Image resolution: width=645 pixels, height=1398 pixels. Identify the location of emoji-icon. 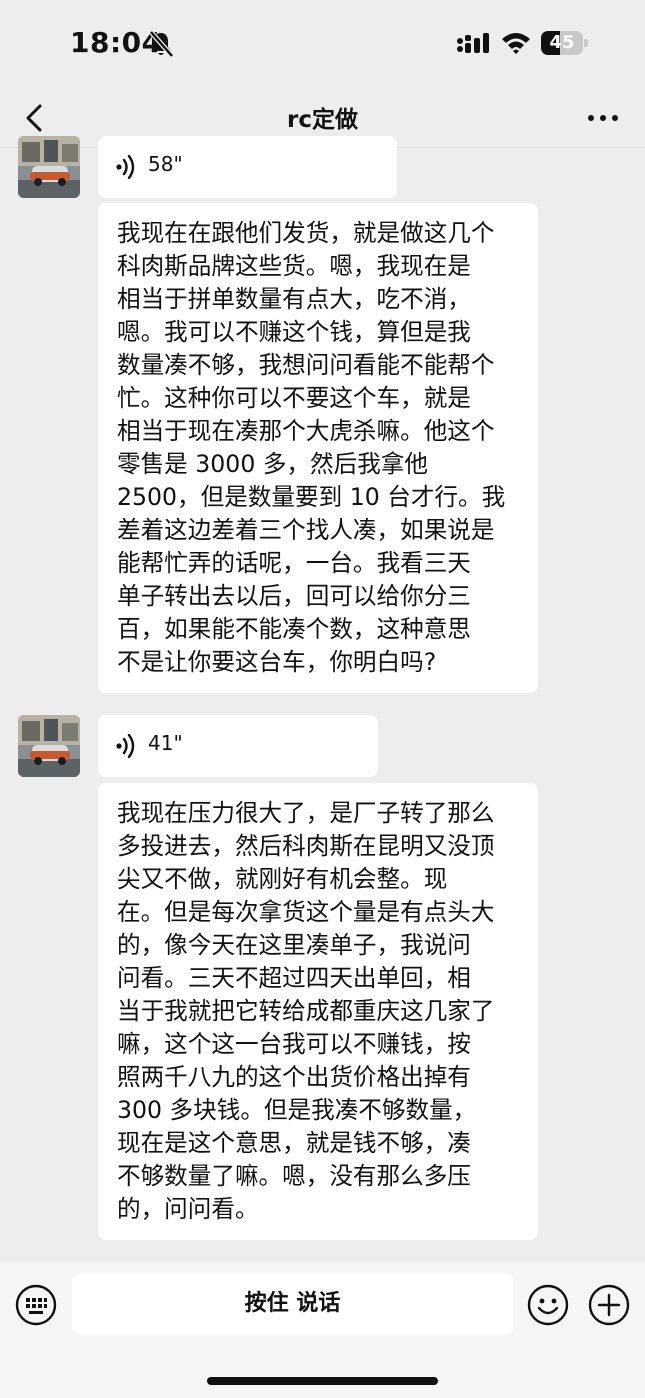
(548, 1305).